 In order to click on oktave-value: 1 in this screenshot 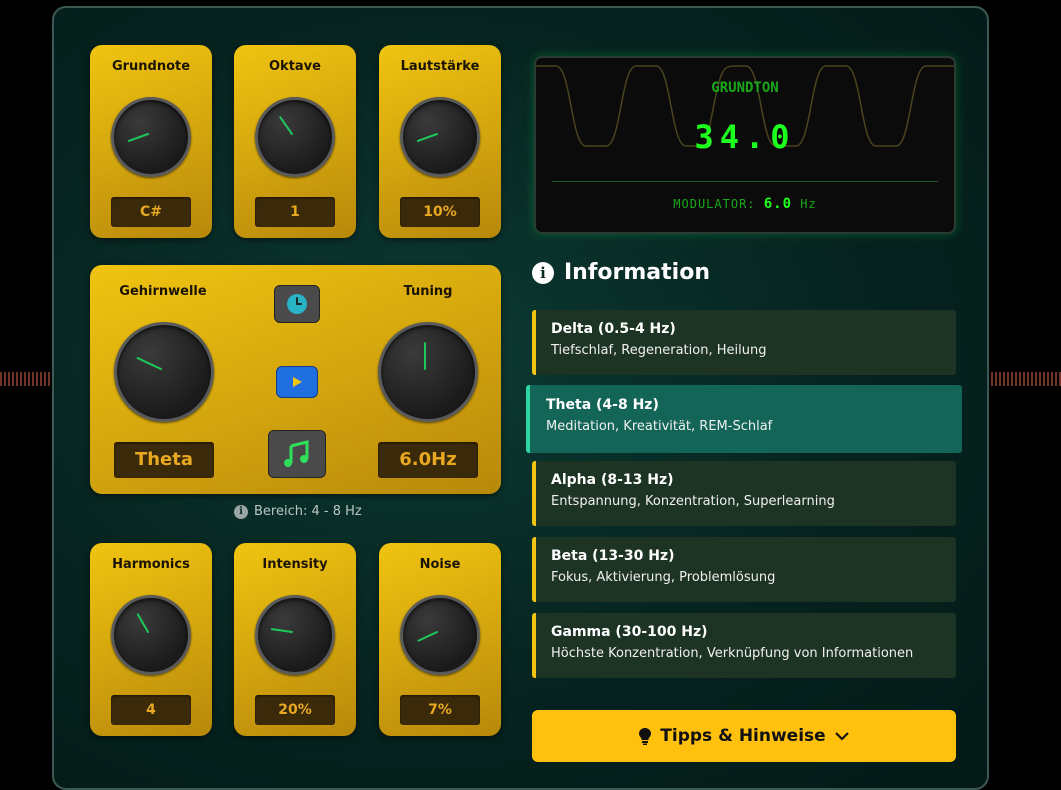, I will do `click(295, 212)`.